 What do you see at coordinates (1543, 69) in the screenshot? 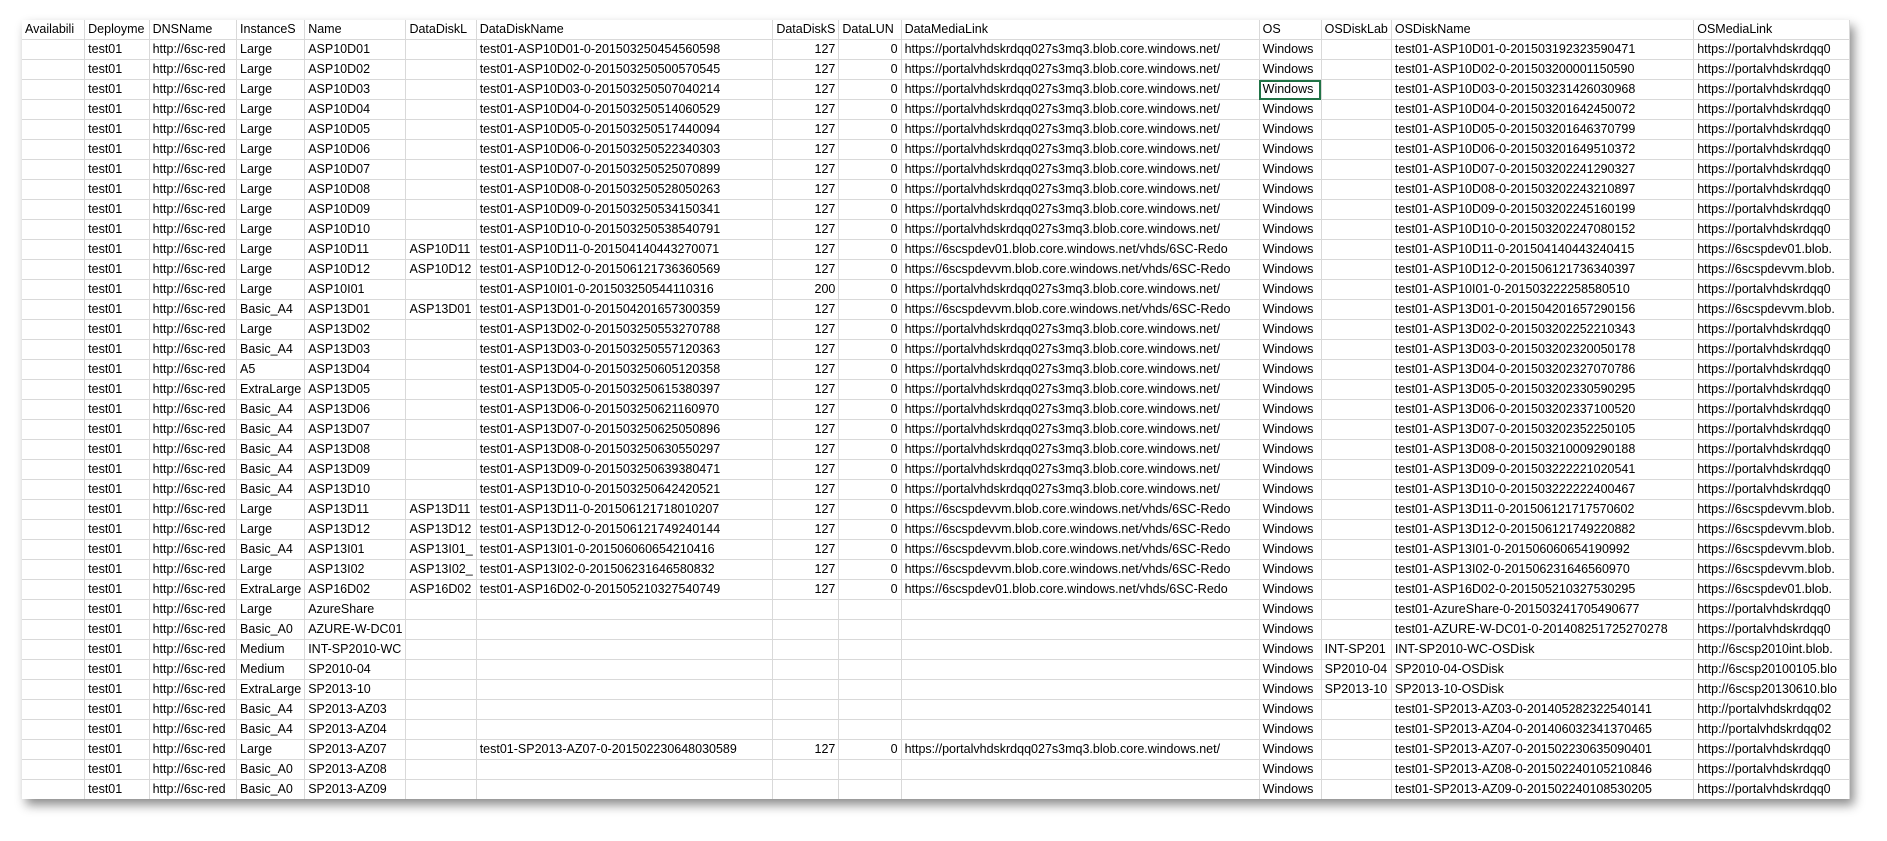
I see `cell-os-disk-name: test01-ASP10D02-0-201503200001150590` at bounding box center [1543, 69].